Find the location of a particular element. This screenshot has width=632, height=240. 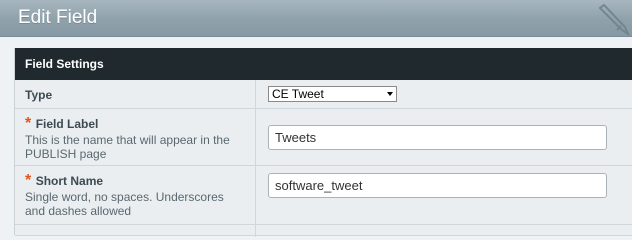

label-cell is located at coordinates (135, 231).